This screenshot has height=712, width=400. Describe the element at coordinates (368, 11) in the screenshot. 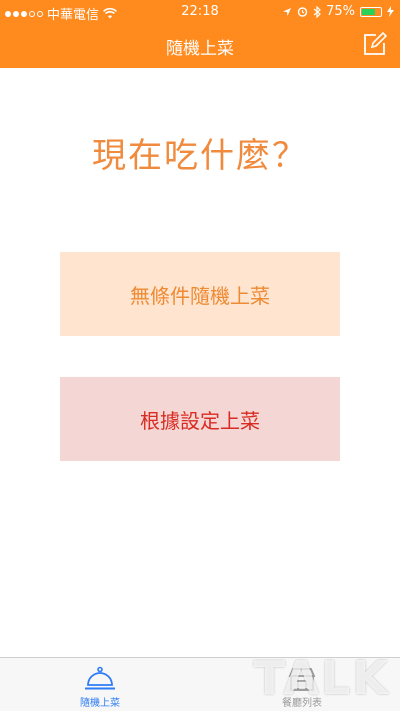

I see `battery-level-fill` at that location.